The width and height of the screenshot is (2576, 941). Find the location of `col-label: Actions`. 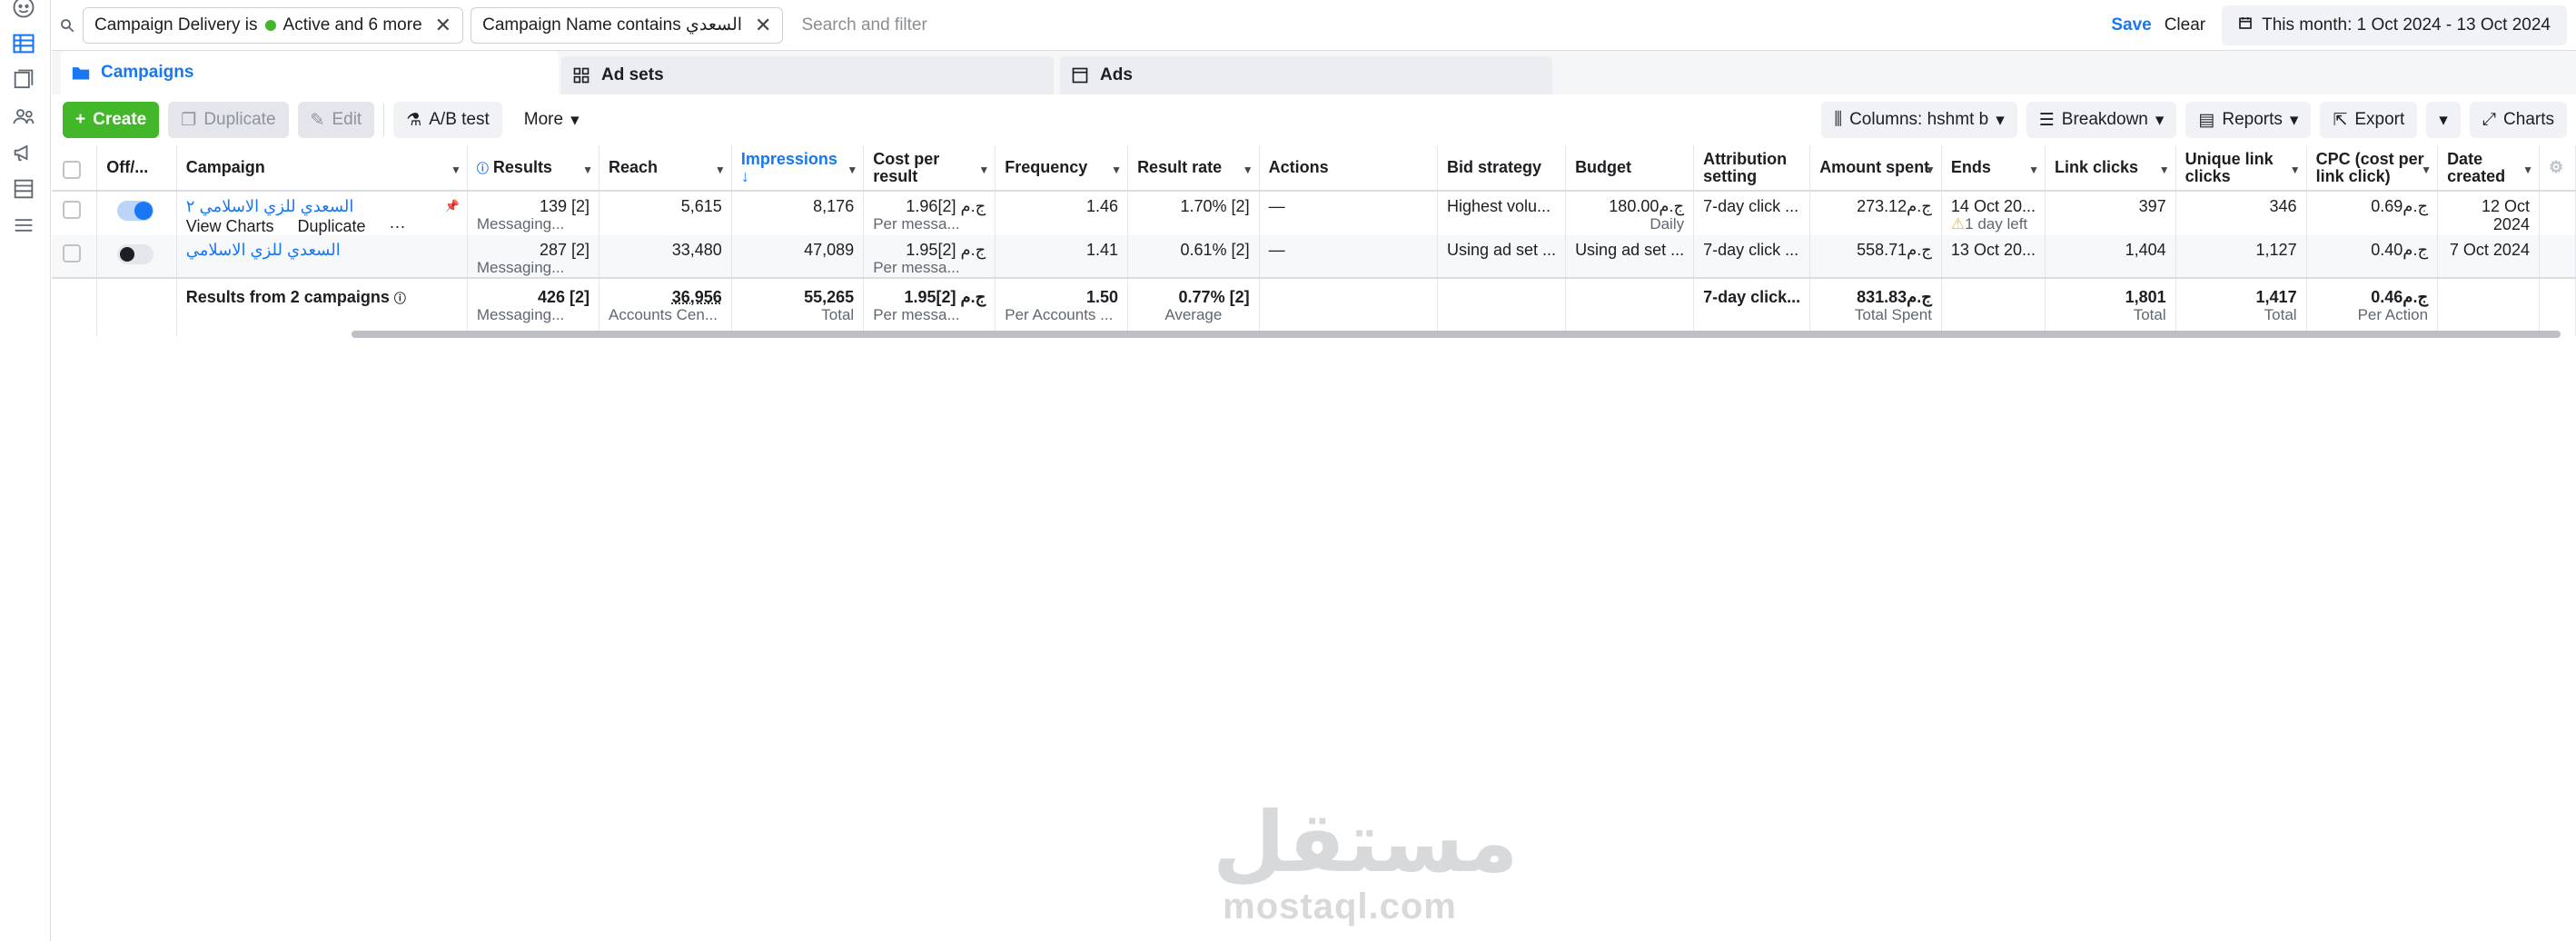

col-label: Actions is located at coordinates (1298, 167).